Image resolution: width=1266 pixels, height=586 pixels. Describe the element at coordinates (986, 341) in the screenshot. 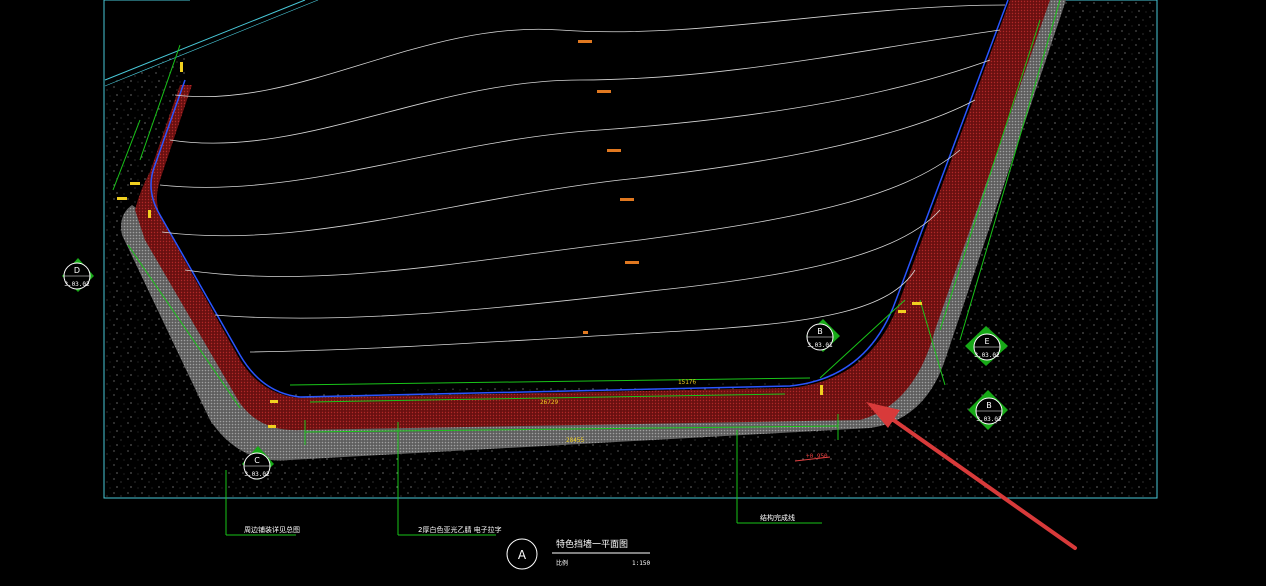

I see `svg-text: E` at that location.